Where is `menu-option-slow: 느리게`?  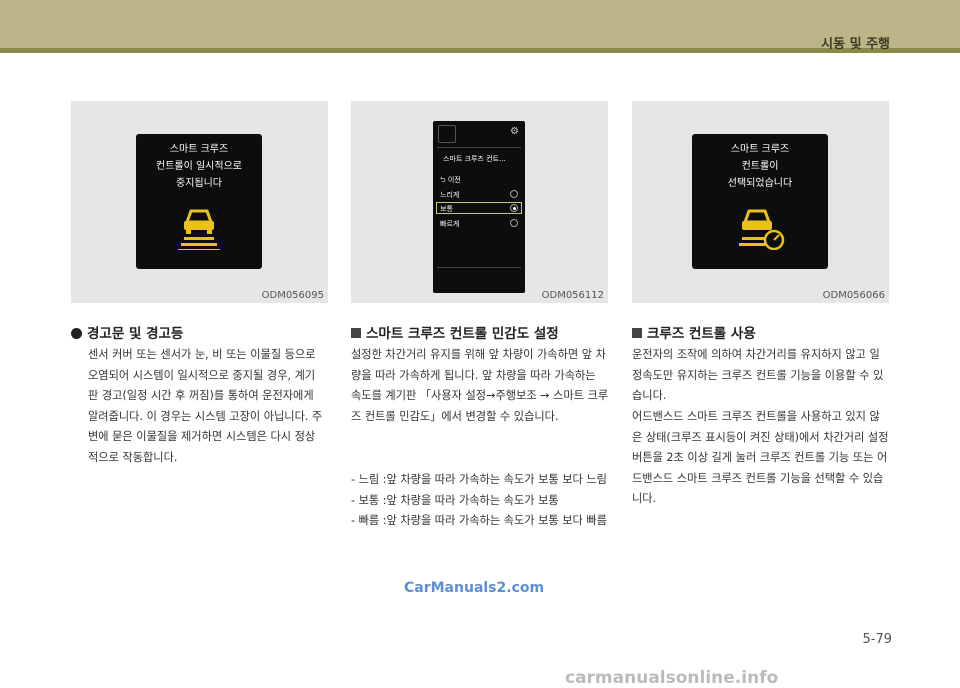 menu-option-slow: 느리게 is located at coordinates (450, 195).